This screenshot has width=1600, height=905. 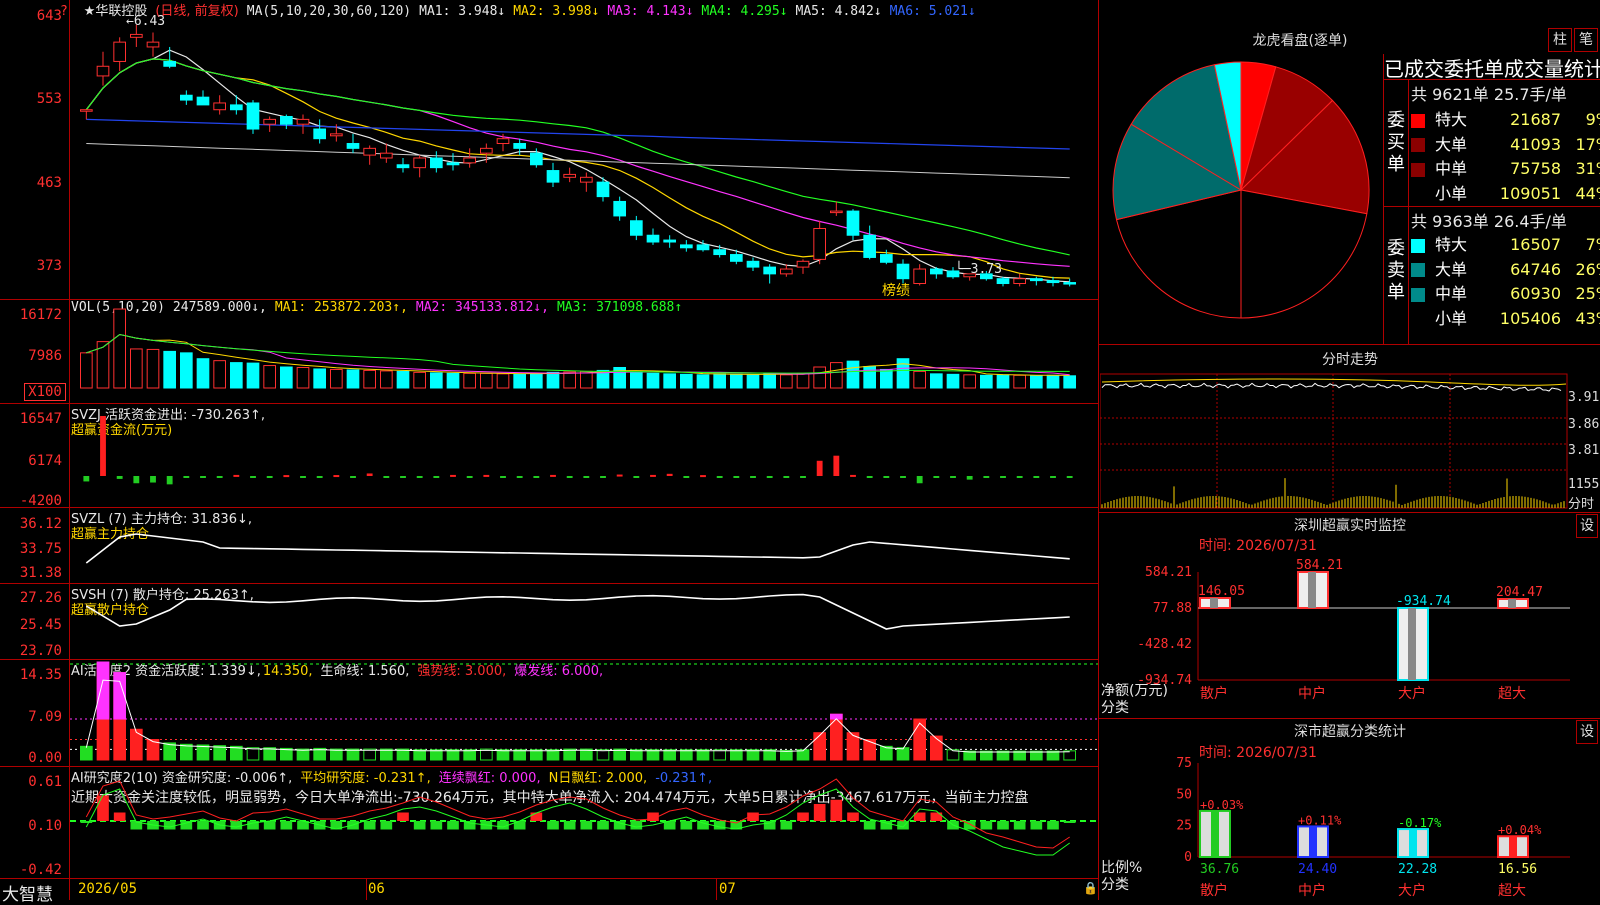 What do you see at coordinates (1586, 40) in the screenshot?
I see `tick-mode-button: 笔` at bounding box center [1586, 40].